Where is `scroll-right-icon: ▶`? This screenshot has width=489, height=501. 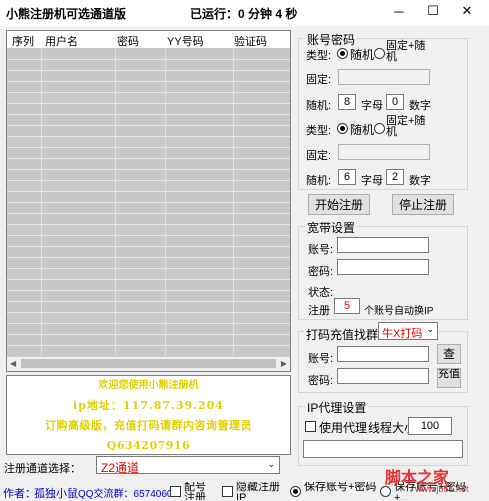 scroll-right-icon: ▶ is located at coordinates (284, 363).